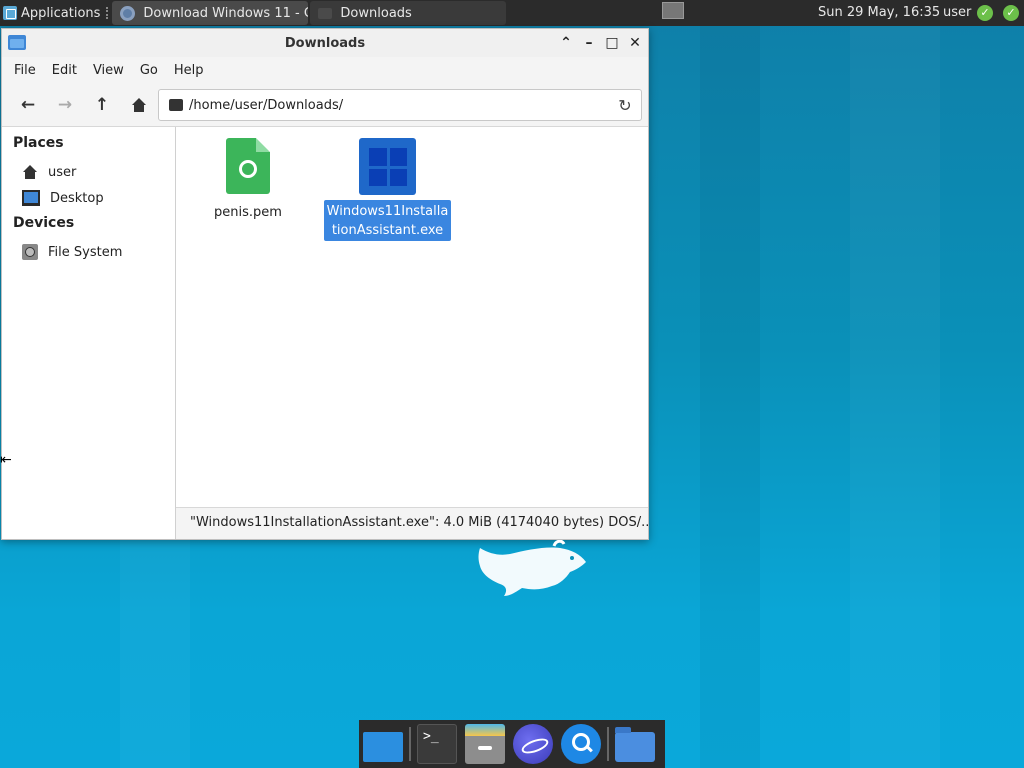 Image resolution: width=1024 pixels, height=768 pixels. Describe the element at coordinates (149, 70) in the screenshot. I see `menu-go: Go` at that location.